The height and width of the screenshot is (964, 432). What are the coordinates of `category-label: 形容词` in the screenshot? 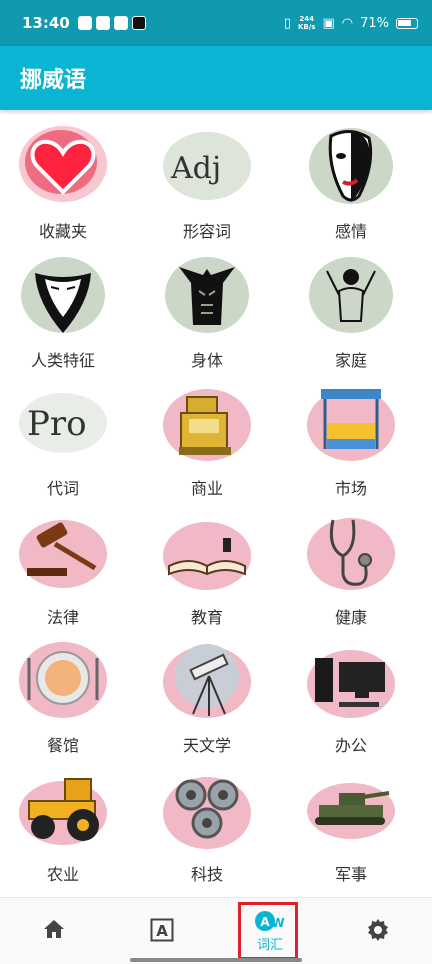 It's located at (206, 231).